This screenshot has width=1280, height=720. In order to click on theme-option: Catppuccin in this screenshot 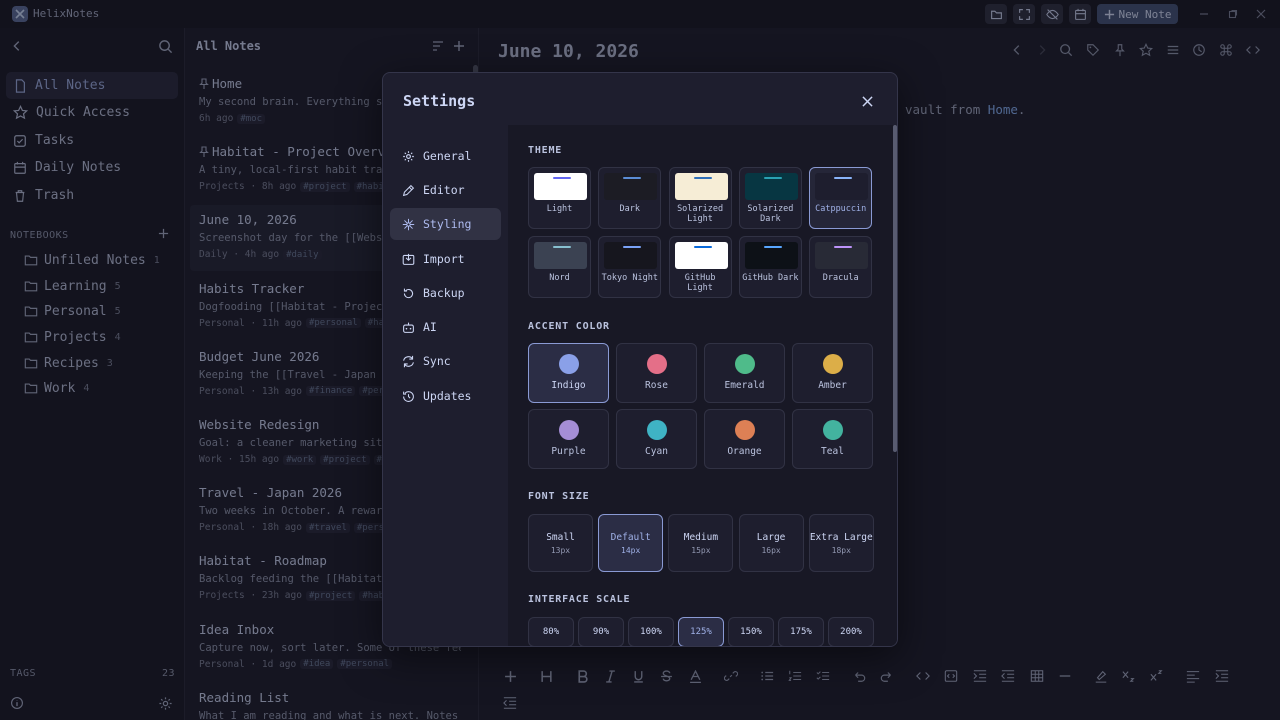, I will do `click(841, 198)`.